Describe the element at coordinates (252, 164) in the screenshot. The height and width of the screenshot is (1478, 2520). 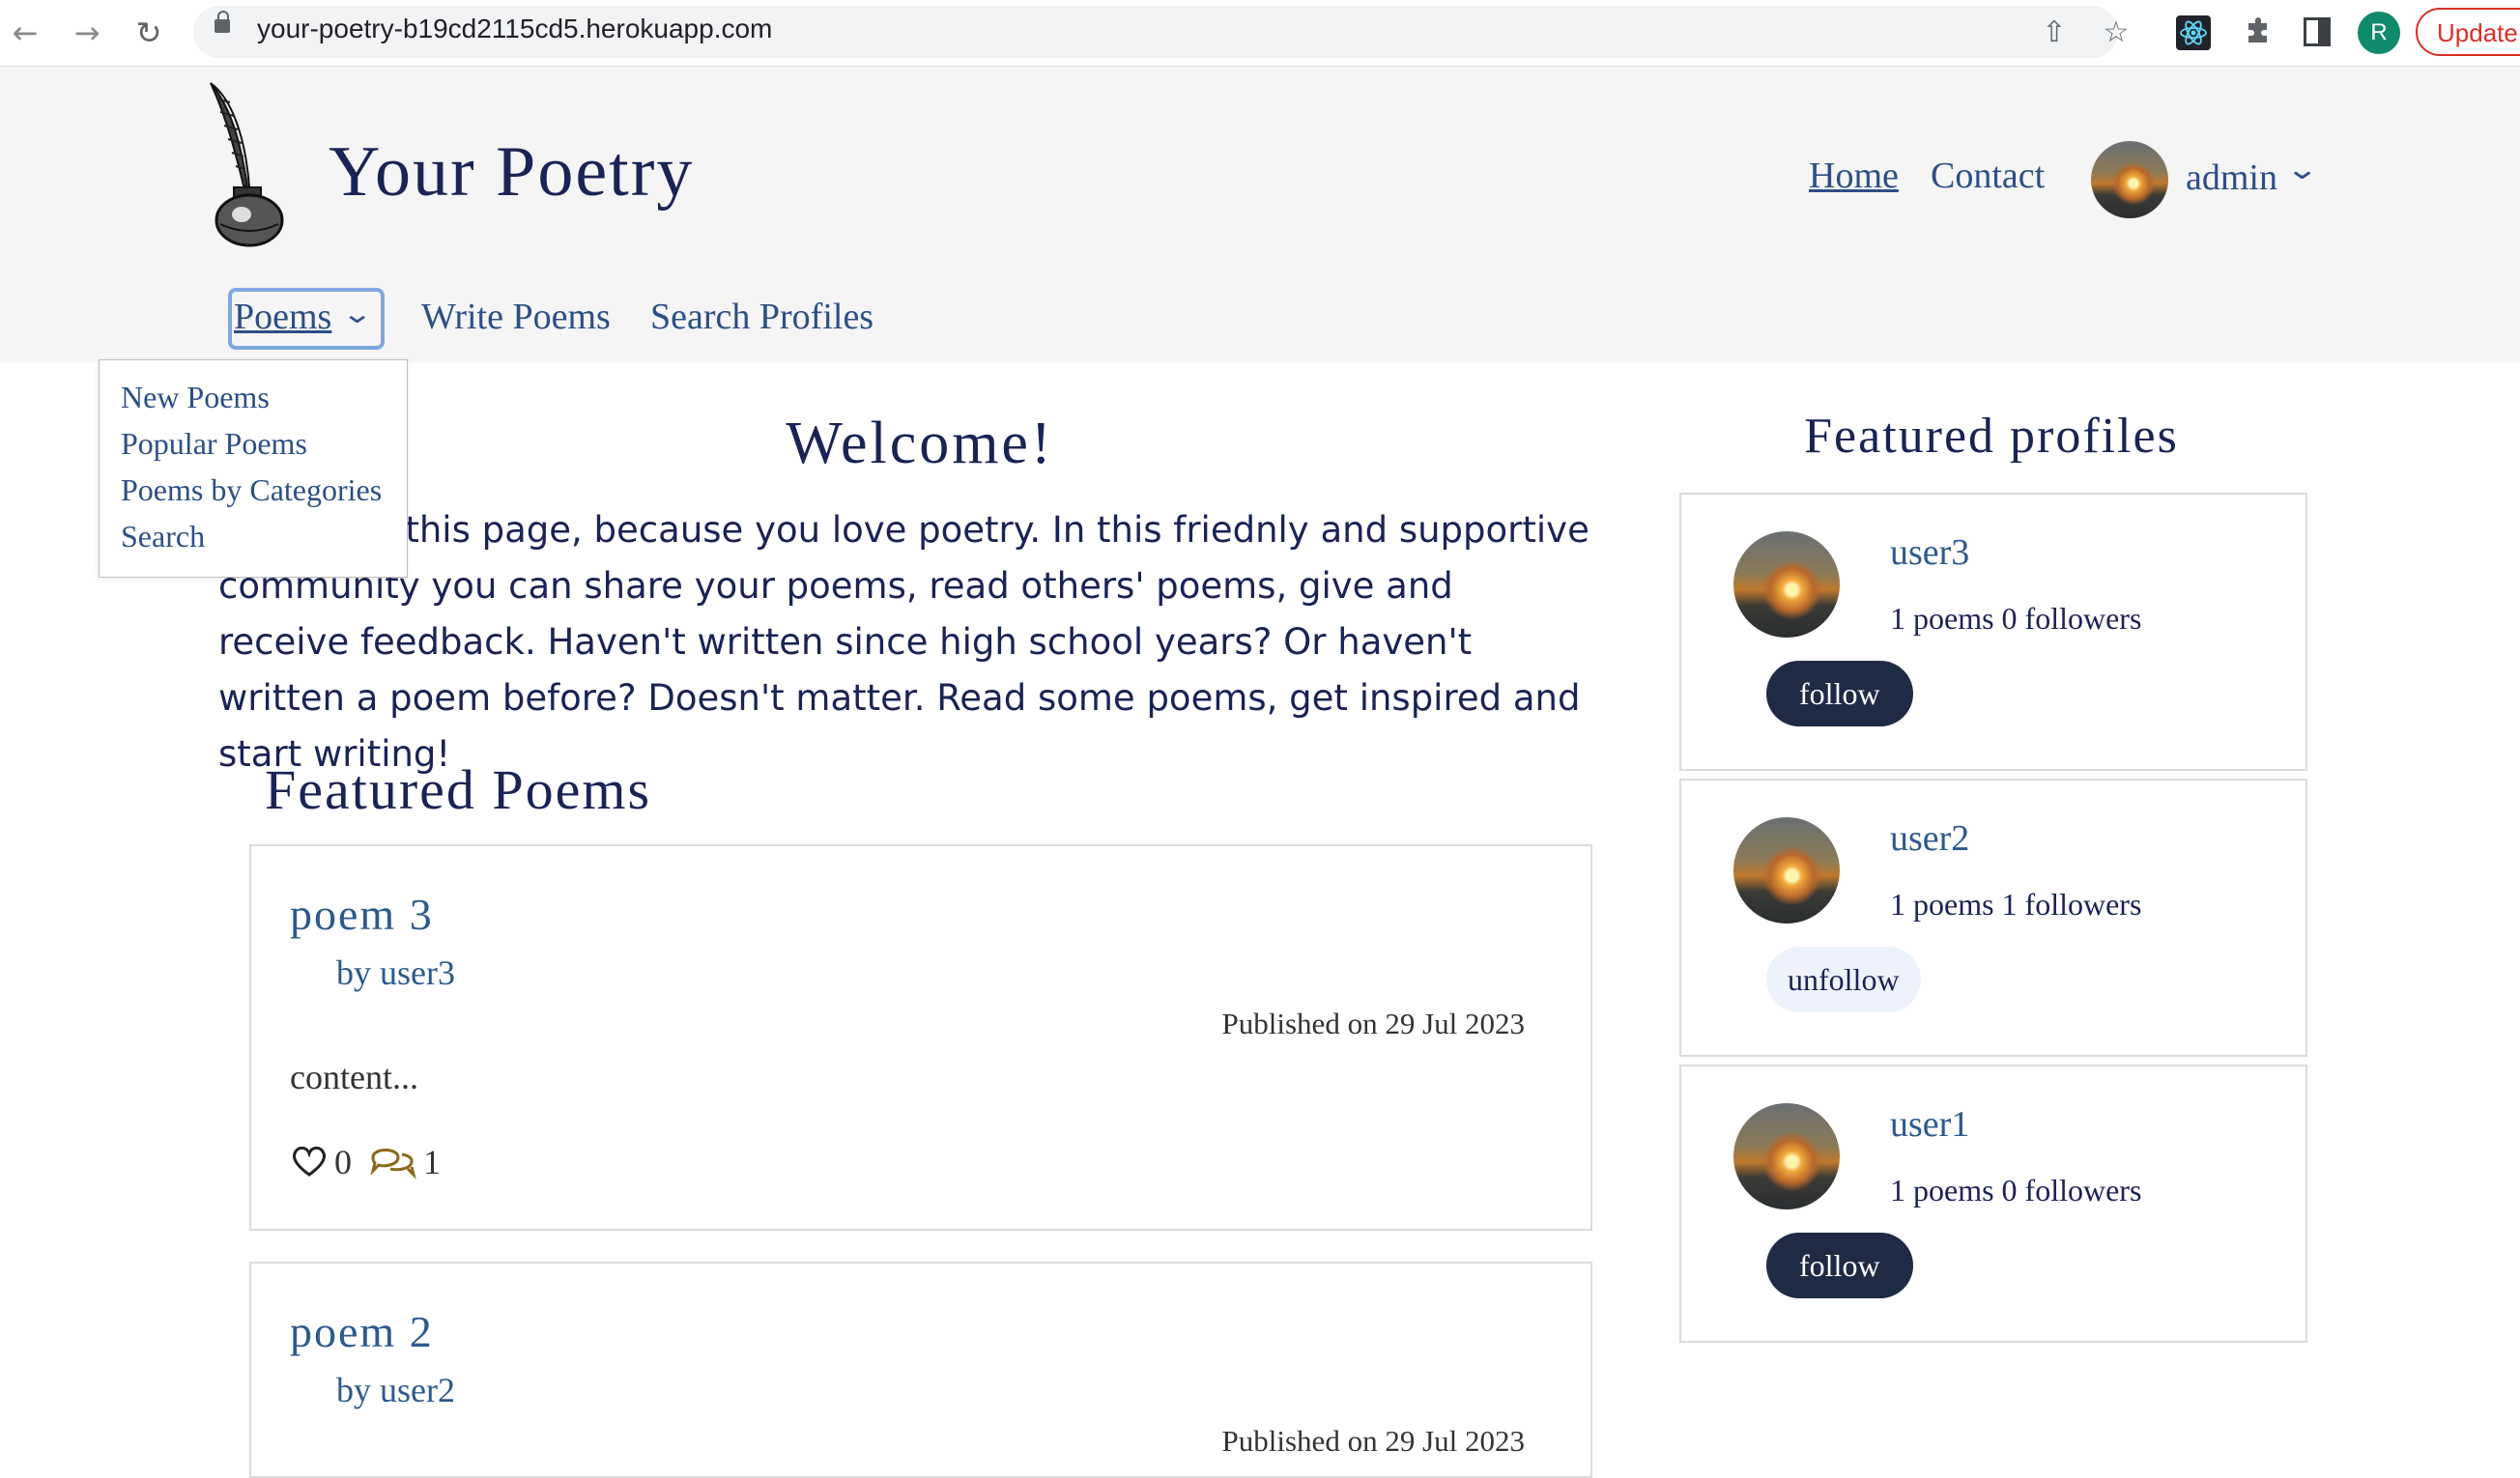
I see `quill-inkwell-logo` at that location.